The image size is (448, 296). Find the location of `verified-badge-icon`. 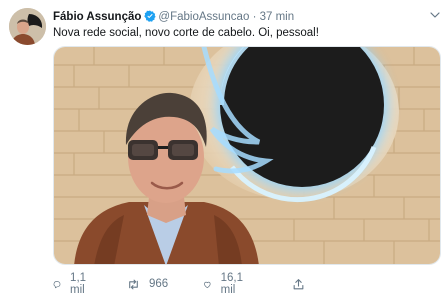

verified-badge-icon is located at coordinates (150, 16).